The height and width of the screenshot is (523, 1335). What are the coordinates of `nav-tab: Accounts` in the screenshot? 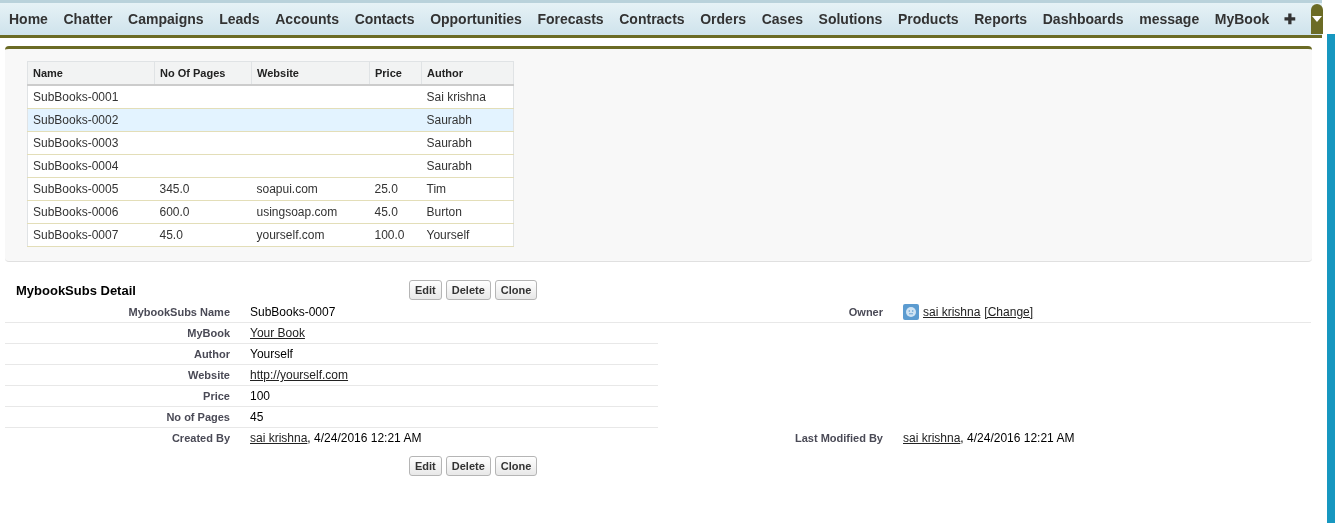 It's located at (307, 19).